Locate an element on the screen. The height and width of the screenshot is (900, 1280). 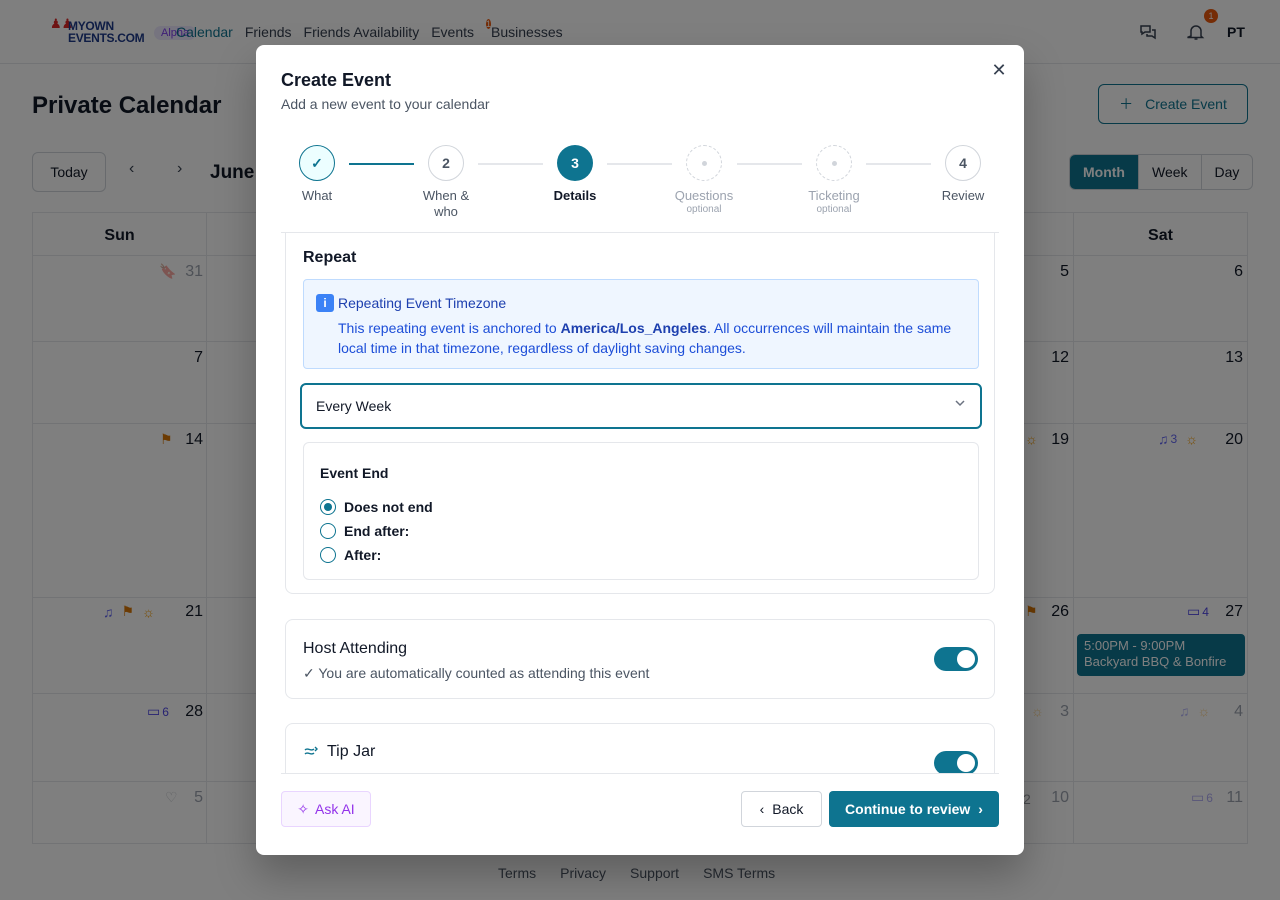
back-button: ‹ Back is located at coordinates (781, 809).